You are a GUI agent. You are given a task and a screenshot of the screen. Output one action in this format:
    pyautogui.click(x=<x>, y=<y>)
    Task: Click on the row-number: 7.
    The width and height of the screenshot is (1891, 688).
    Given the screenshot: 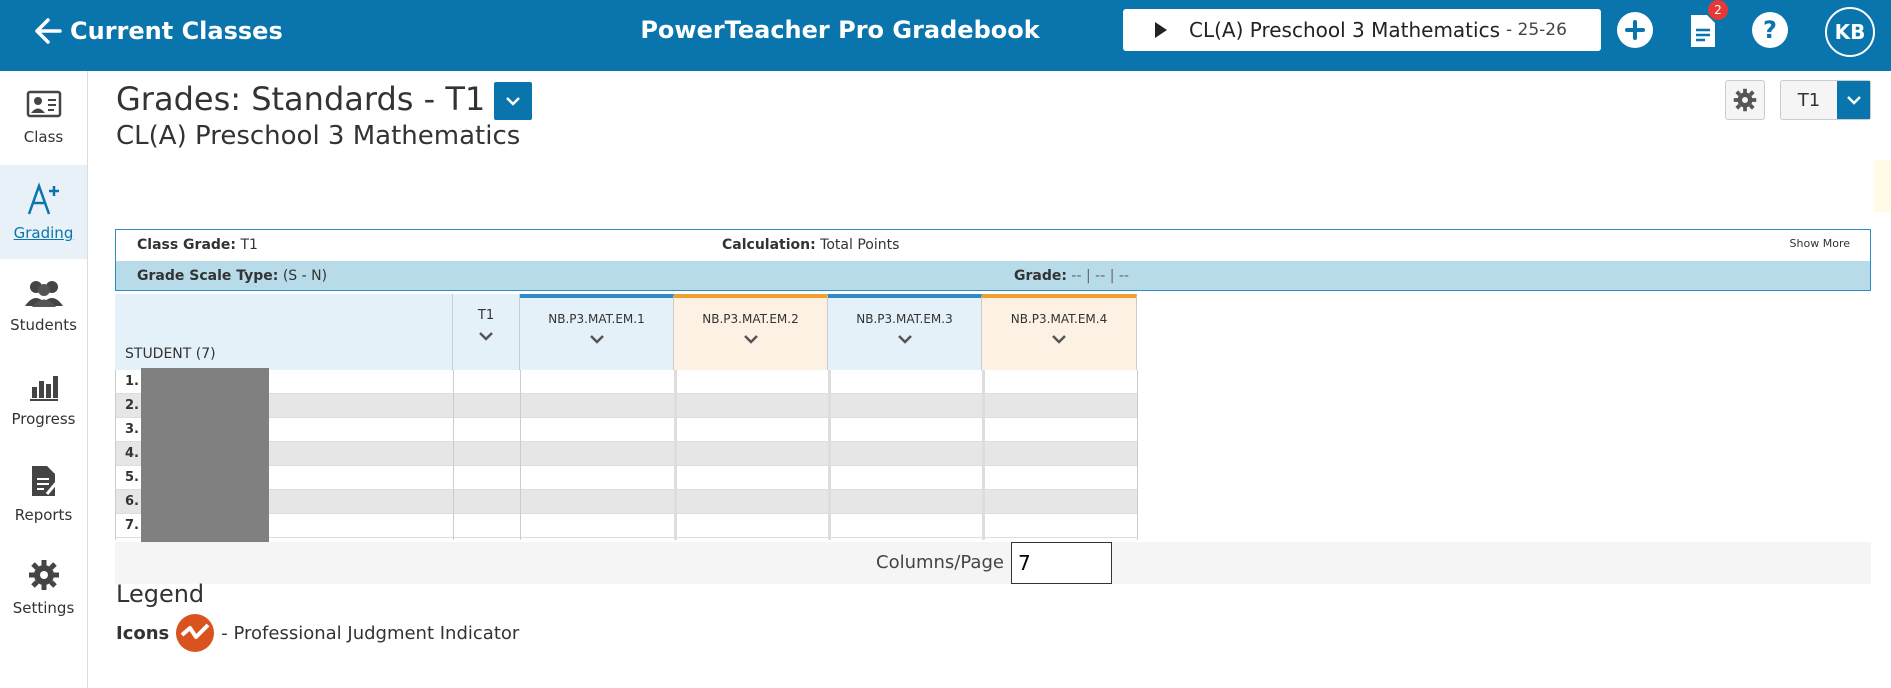 What is the action you would take?
    pyautogui.click(x=132, y=525)
    